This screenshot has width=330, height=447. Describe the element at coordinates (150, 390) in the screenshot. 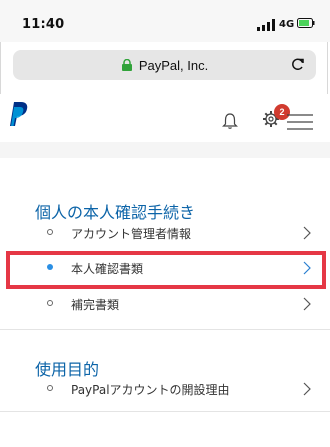

I see `item-label: PayPalアカウントの開設理由` at that location.